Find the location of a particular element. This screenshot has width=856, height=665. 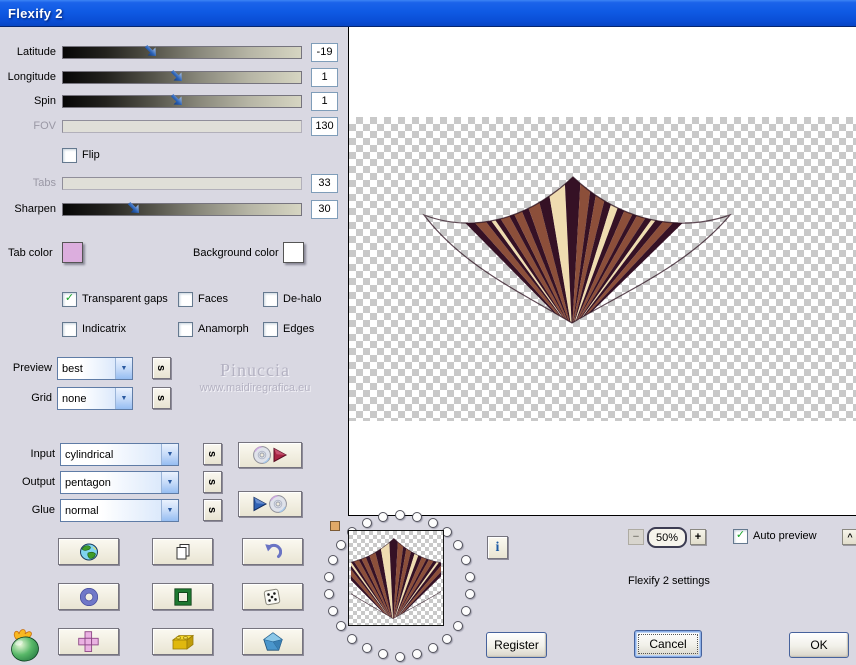

register-button: Register is located at coordinates (516, 645).